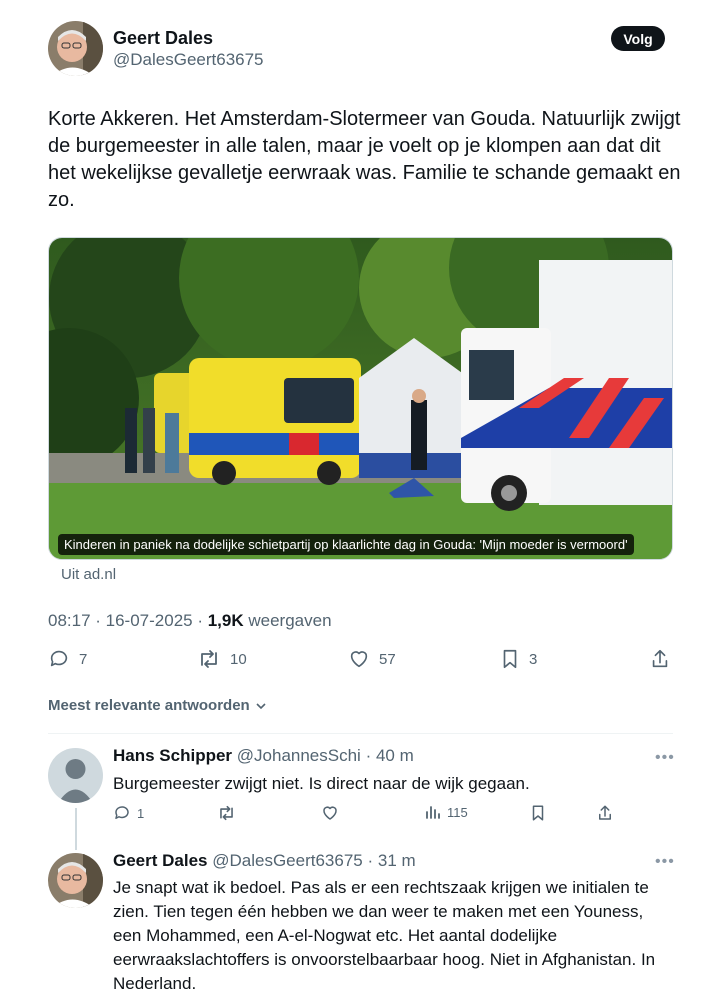 The width and height of the screenshot is (728, 1000). I want to click on chevron-down-icon, so click(261, 705).